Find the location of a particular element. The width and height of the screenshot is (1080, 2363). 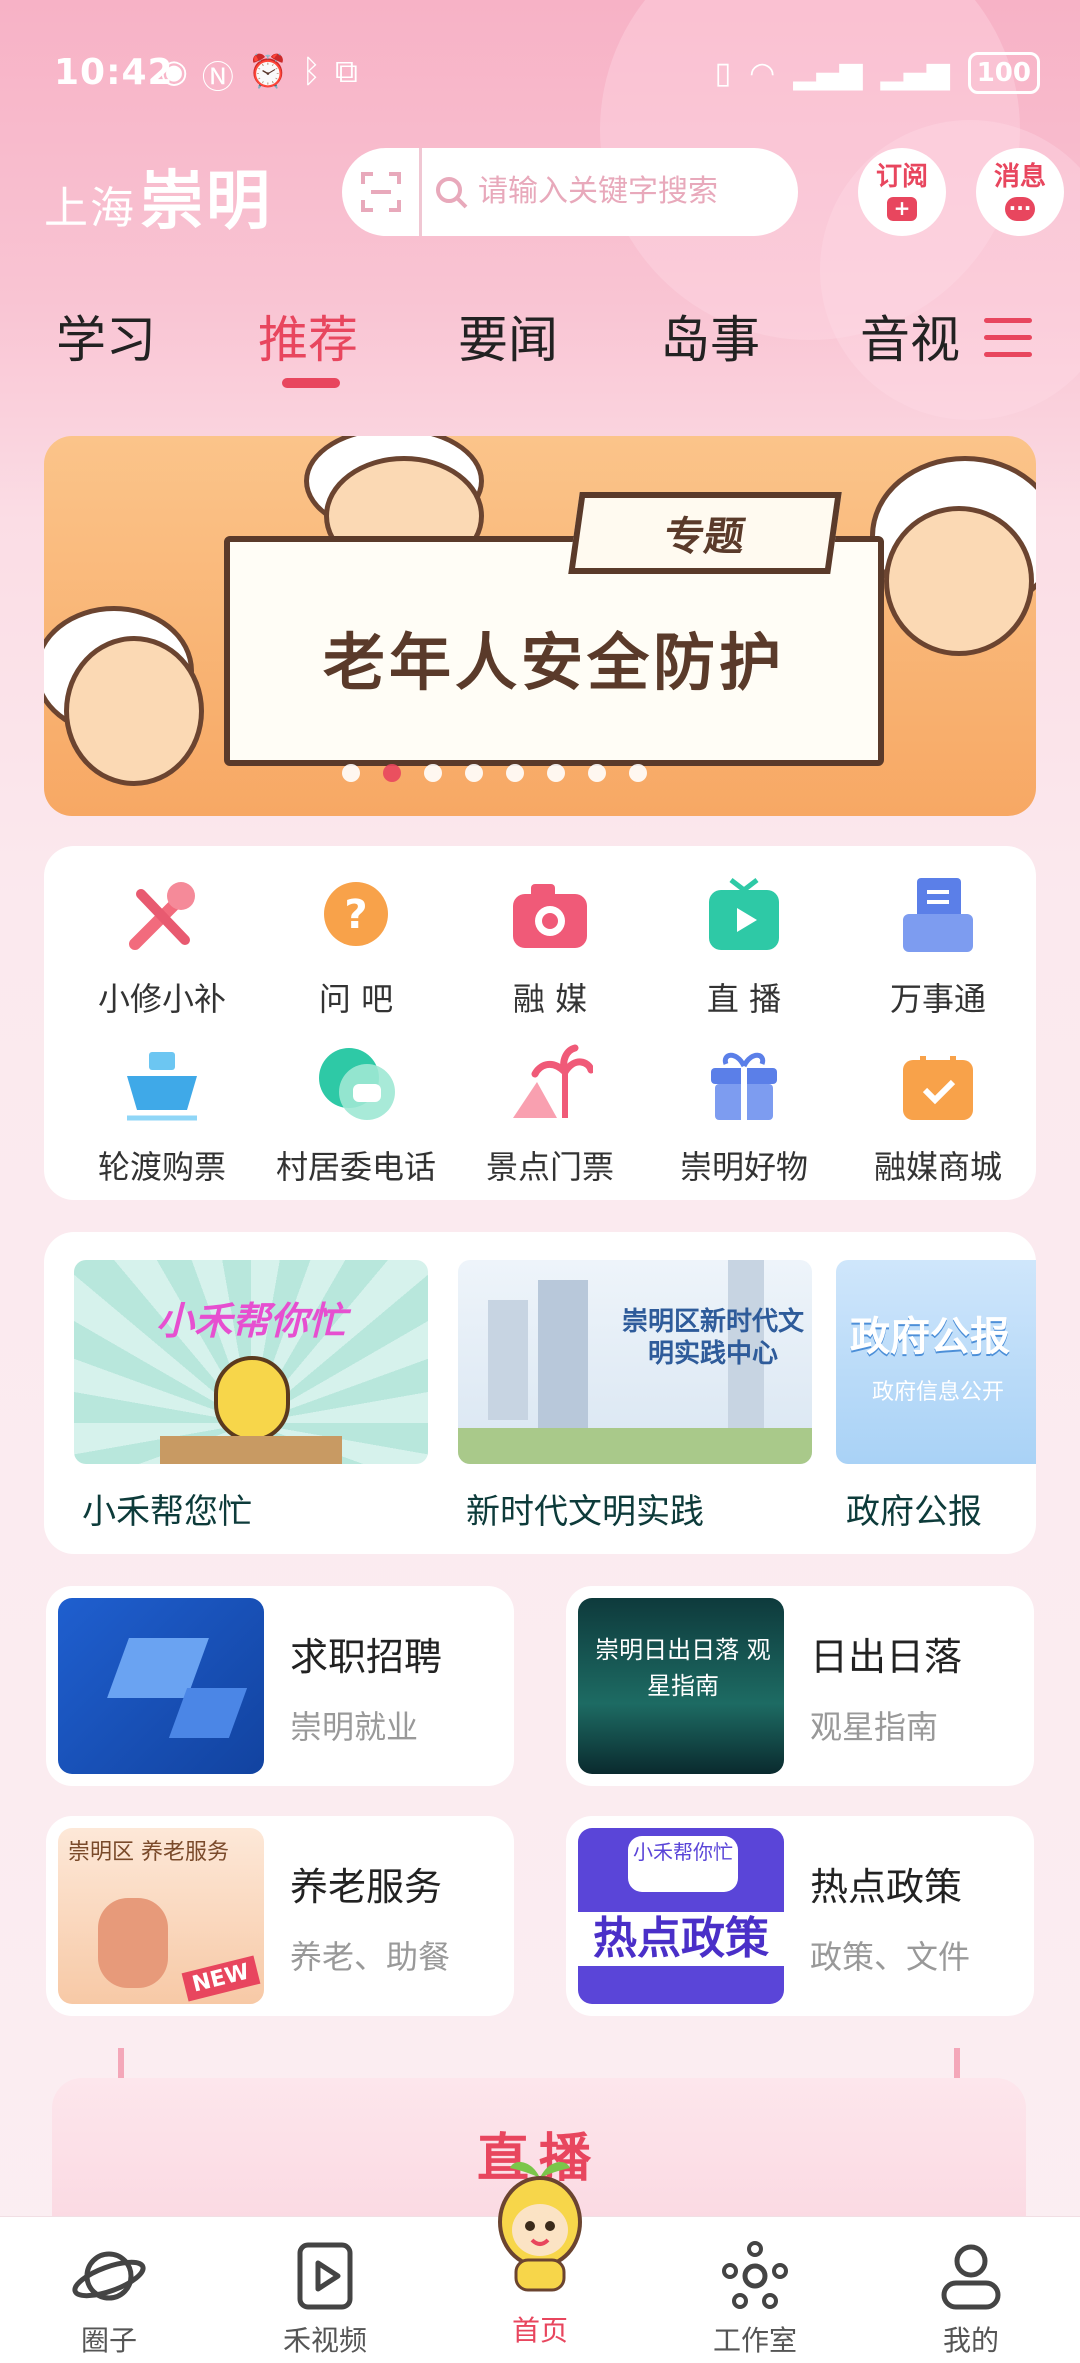

subscribe-button: 订阅 + is located at coordinates (902, 192).